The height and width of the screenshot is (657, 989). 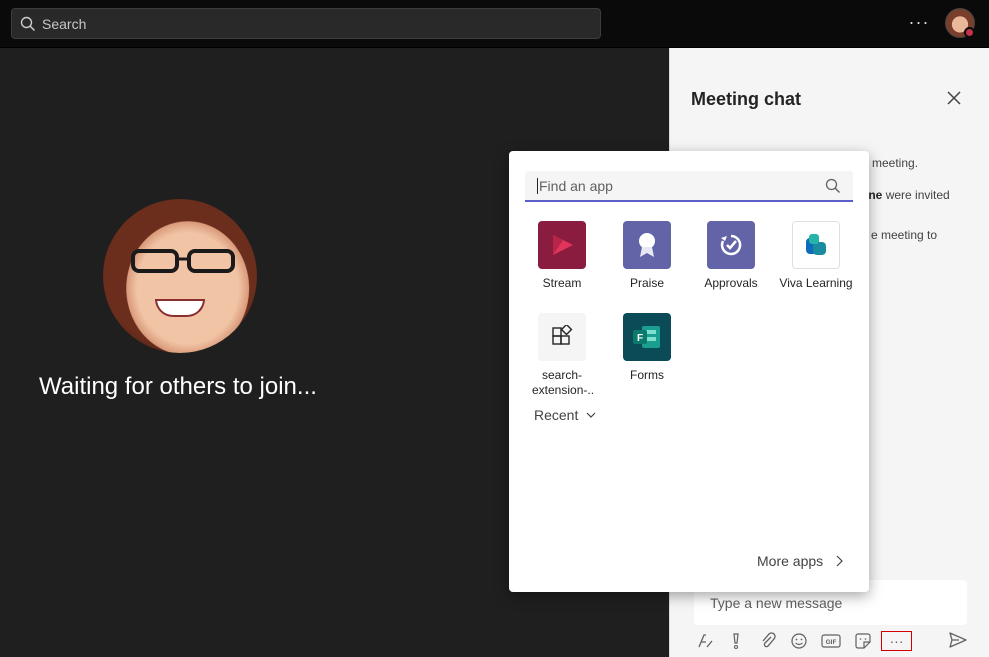 What do you see at coordinates (895, 163) in the screenshot?
I see `chat-message-line: meeting.` at bounding box center [895, 163].